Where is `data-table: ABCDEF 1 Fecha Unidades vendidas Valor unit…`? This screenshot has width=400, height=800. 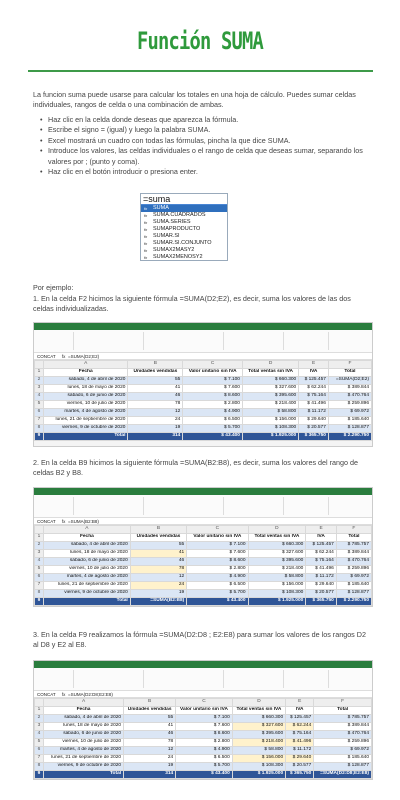 data-table: ABCDEF 1 Fecha Unidades vendidas Valor unit… is located at coordinates (203, 738).